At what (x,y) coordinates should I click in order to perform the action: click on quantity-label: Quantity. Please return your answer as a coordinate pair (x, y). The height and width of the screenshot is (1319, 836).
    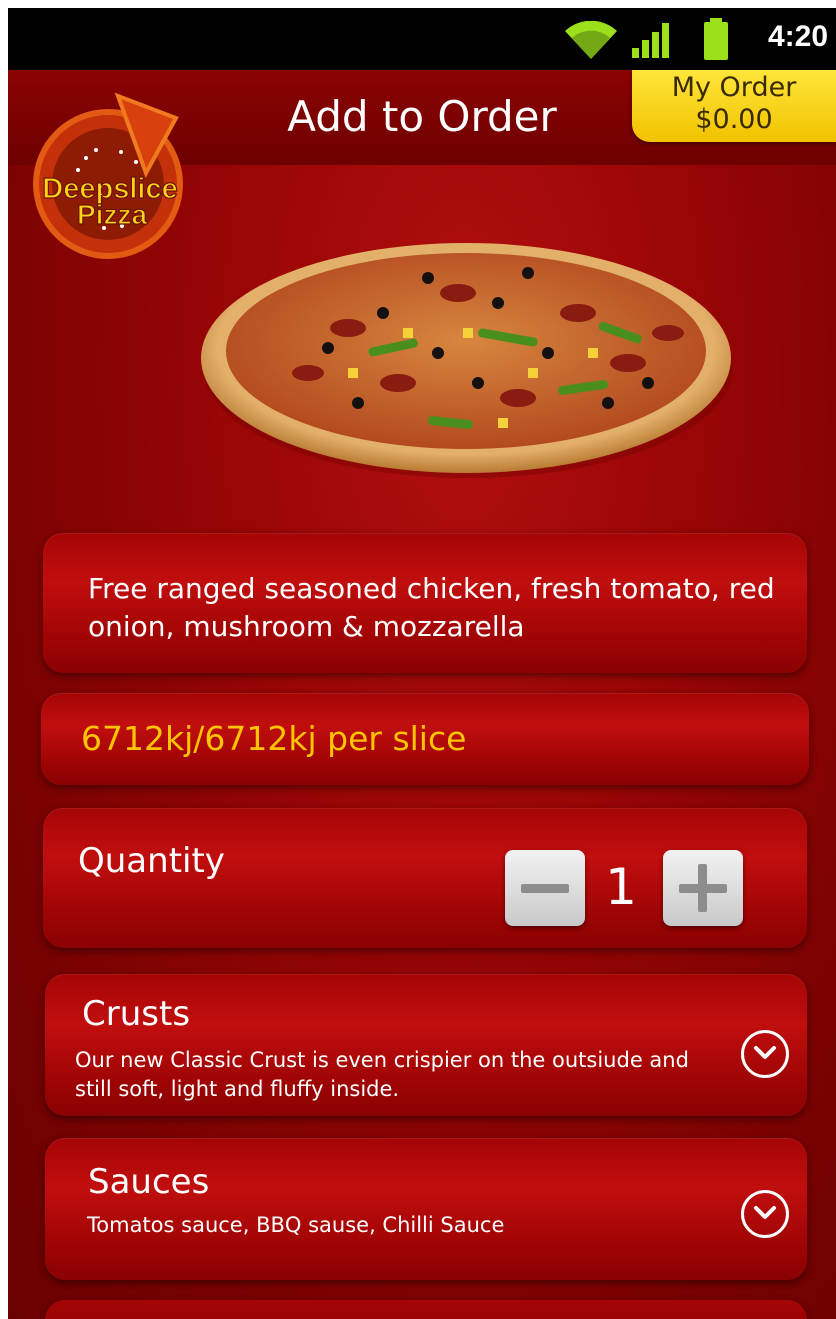
    Looking at the image, I should click on (151, 861).